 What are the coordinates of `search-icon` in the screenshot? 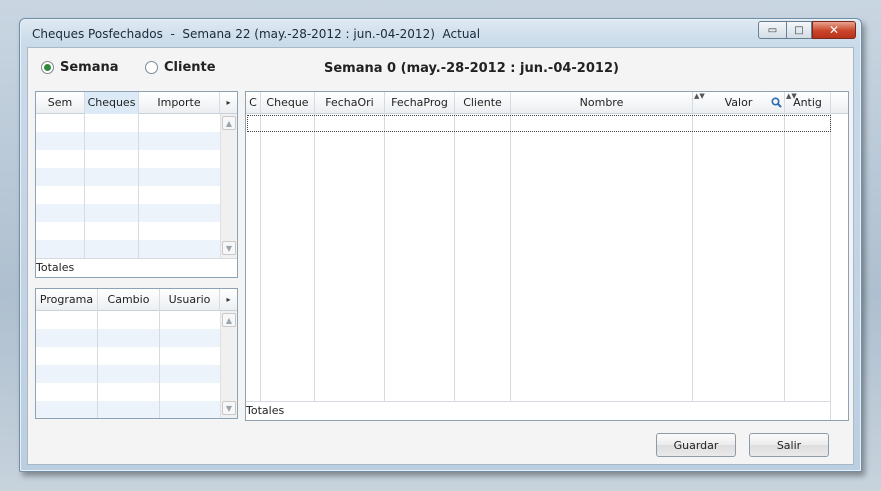 It's located at (776, 102).